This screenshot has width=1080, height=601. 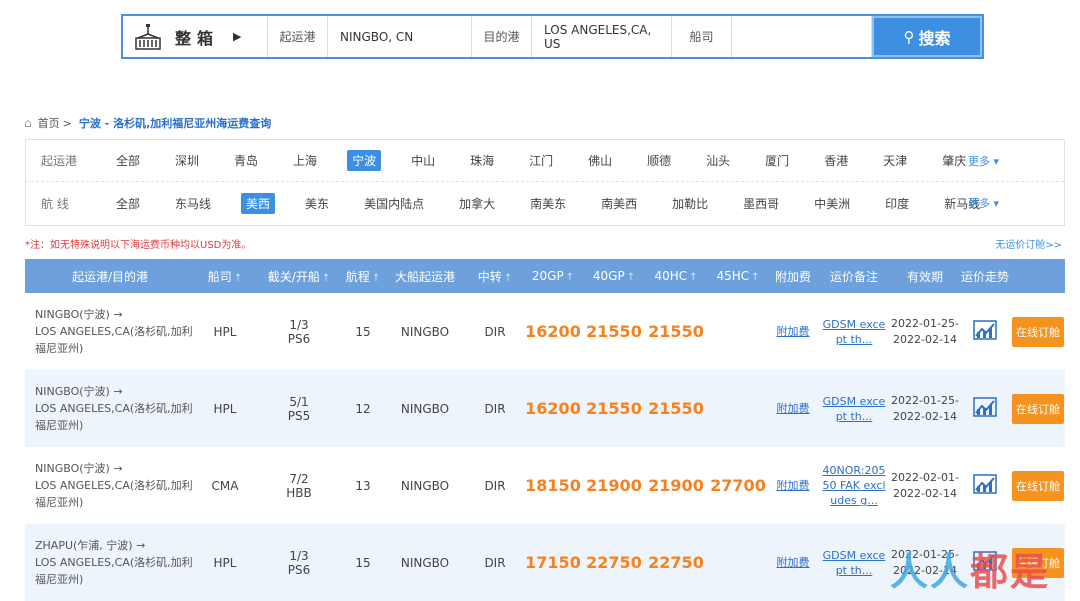 What do you see at coordinates (1028, 243) in the screenshot?
I see `no-rate-booking-link: 无运价订舱>>` at bounding box center [1028, 243].